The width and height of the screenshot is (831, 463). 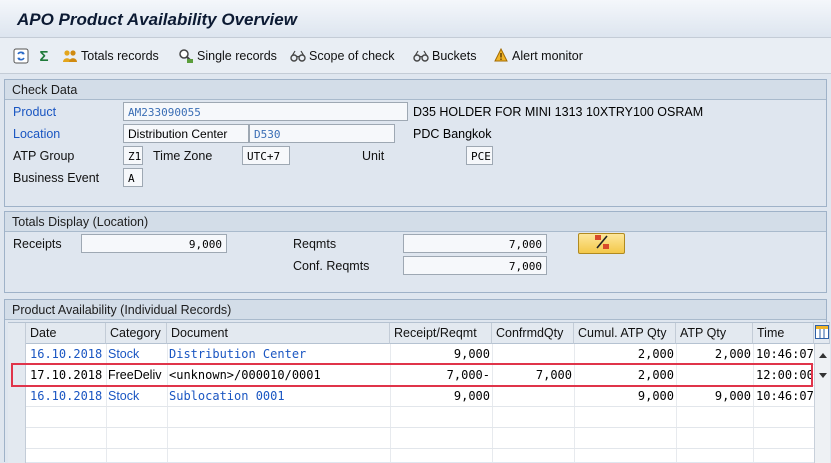 I want to click on refresh-icon, so click(x=21, y=56).